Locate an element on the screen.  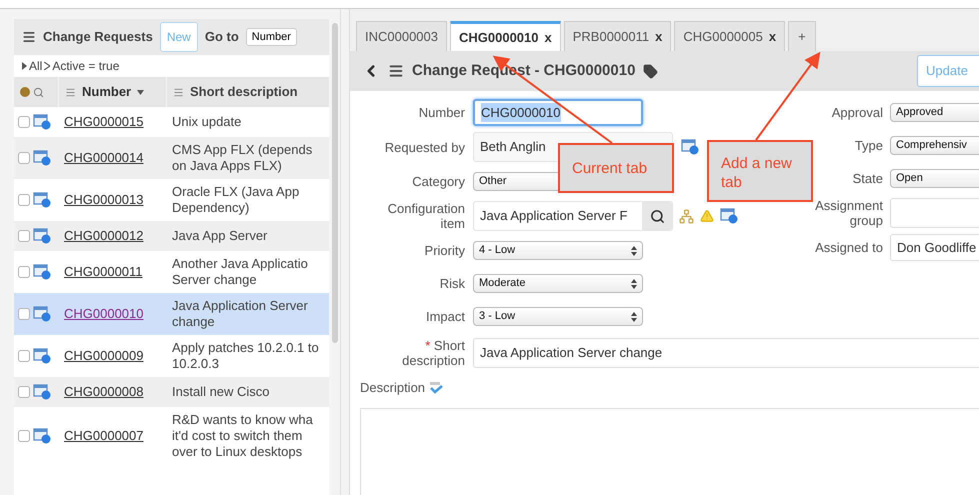
table-cell: Unix update is located at coordinates (207, 121).